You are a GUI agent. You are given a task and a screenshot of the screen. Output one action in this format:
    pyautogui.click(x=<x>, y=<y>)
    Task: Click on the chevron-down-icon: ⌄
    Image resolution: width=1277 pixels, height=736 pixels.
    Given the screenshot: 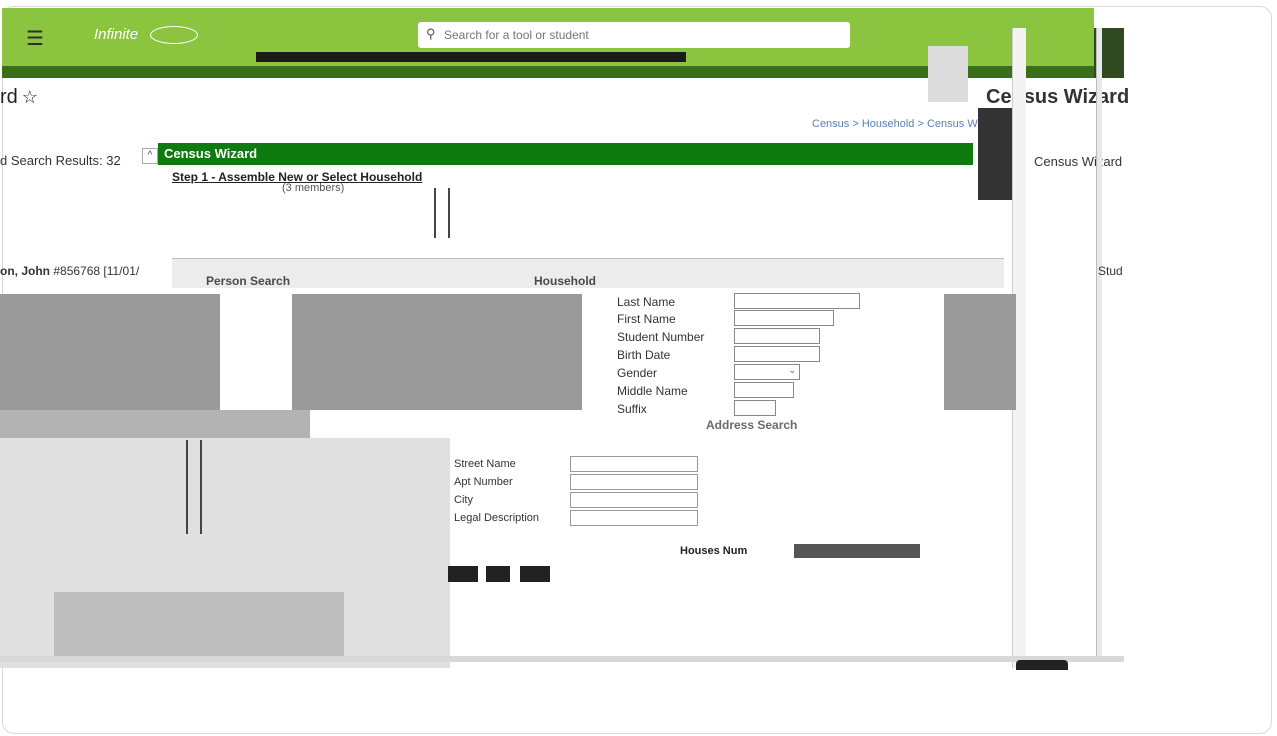 What is the action you would take?
    pyautogui.click(x=792, y=370)
    